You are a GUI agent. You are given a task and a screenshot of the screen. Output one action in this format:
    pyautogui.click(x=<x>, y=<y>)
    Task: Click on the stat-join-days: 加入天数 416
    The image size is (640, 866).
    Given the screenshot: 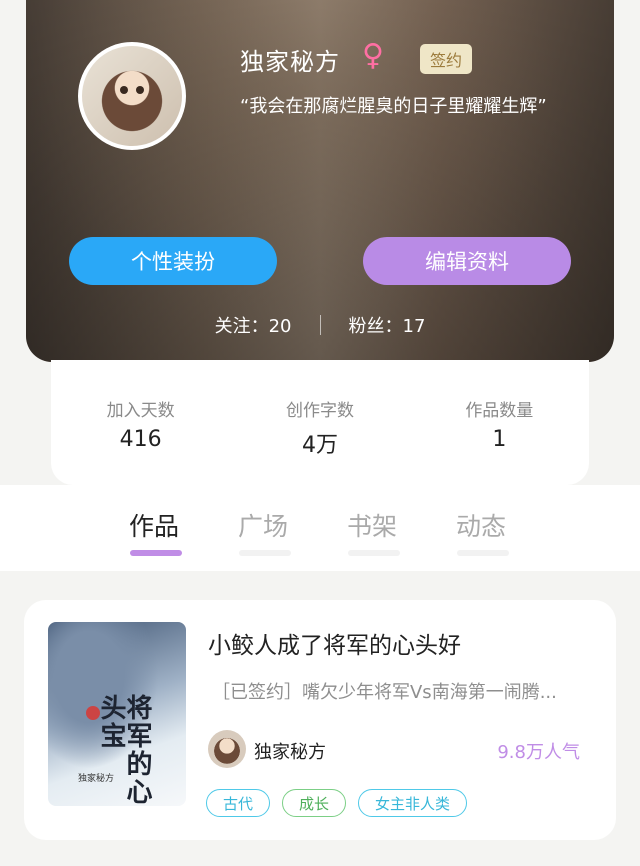 What is the action you would take?
    pyautogui.click(x=140, y=422)
    